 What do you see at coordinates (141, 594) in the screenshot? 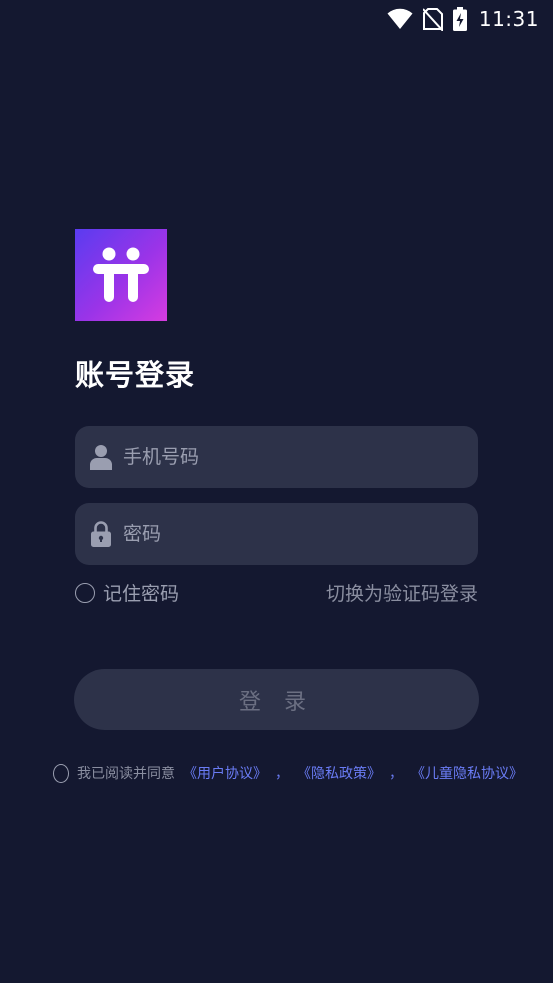
I see `remember-label: 记住密码` at bounding box center [141, 594].